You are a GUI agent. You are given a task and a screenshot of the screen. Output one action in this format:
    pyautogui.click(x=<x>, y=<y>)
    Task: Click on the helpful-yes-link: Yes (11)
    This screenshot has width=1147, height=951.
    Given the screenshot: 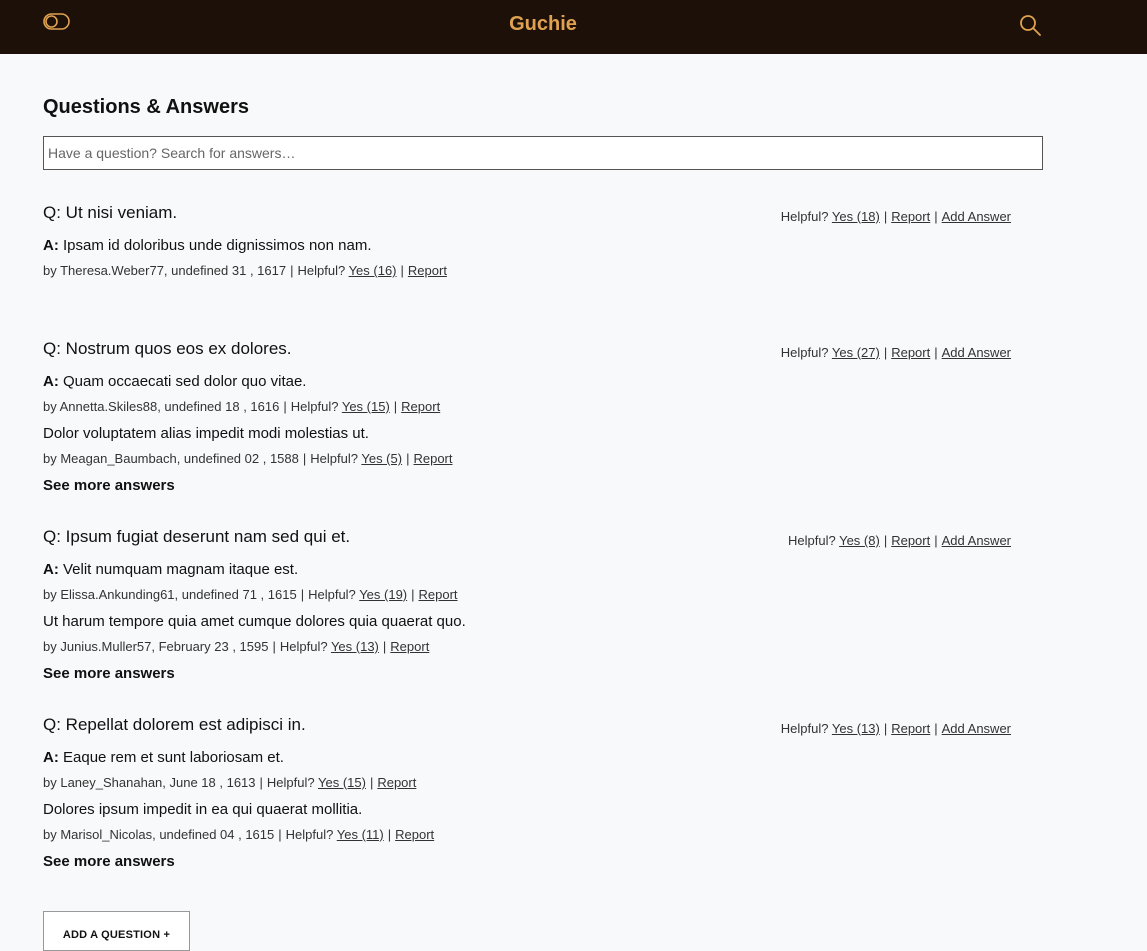 What is the action you would take?
    pyautogui.click(x=360, y=834)
    